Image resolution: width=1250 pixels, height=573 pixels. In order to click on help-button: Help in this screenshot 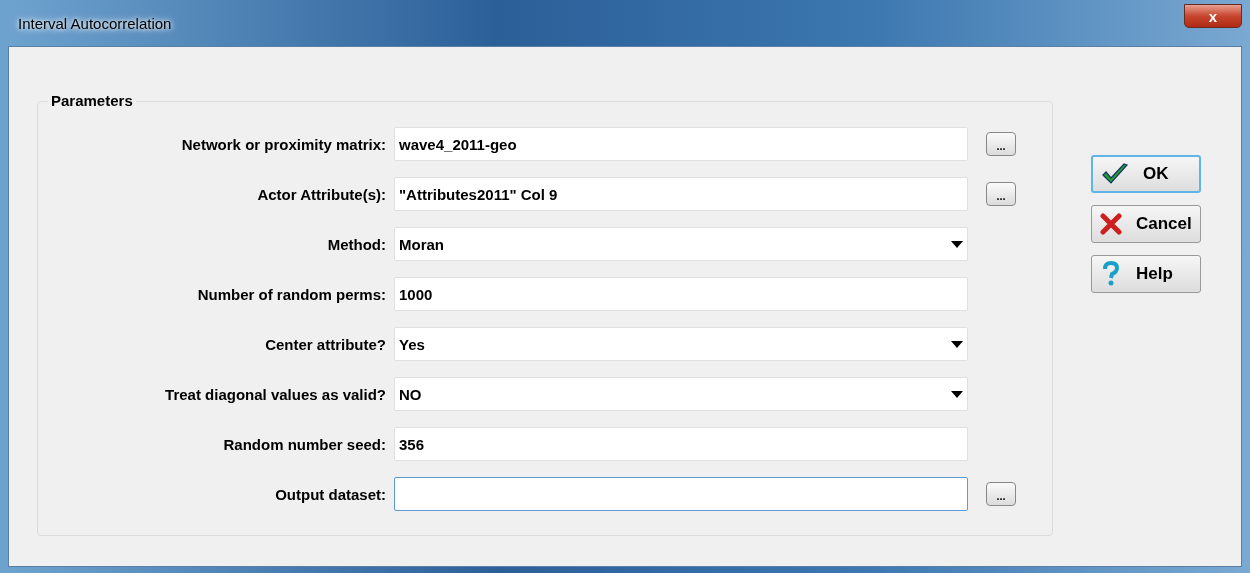, I will do `click(1146, 274)`.